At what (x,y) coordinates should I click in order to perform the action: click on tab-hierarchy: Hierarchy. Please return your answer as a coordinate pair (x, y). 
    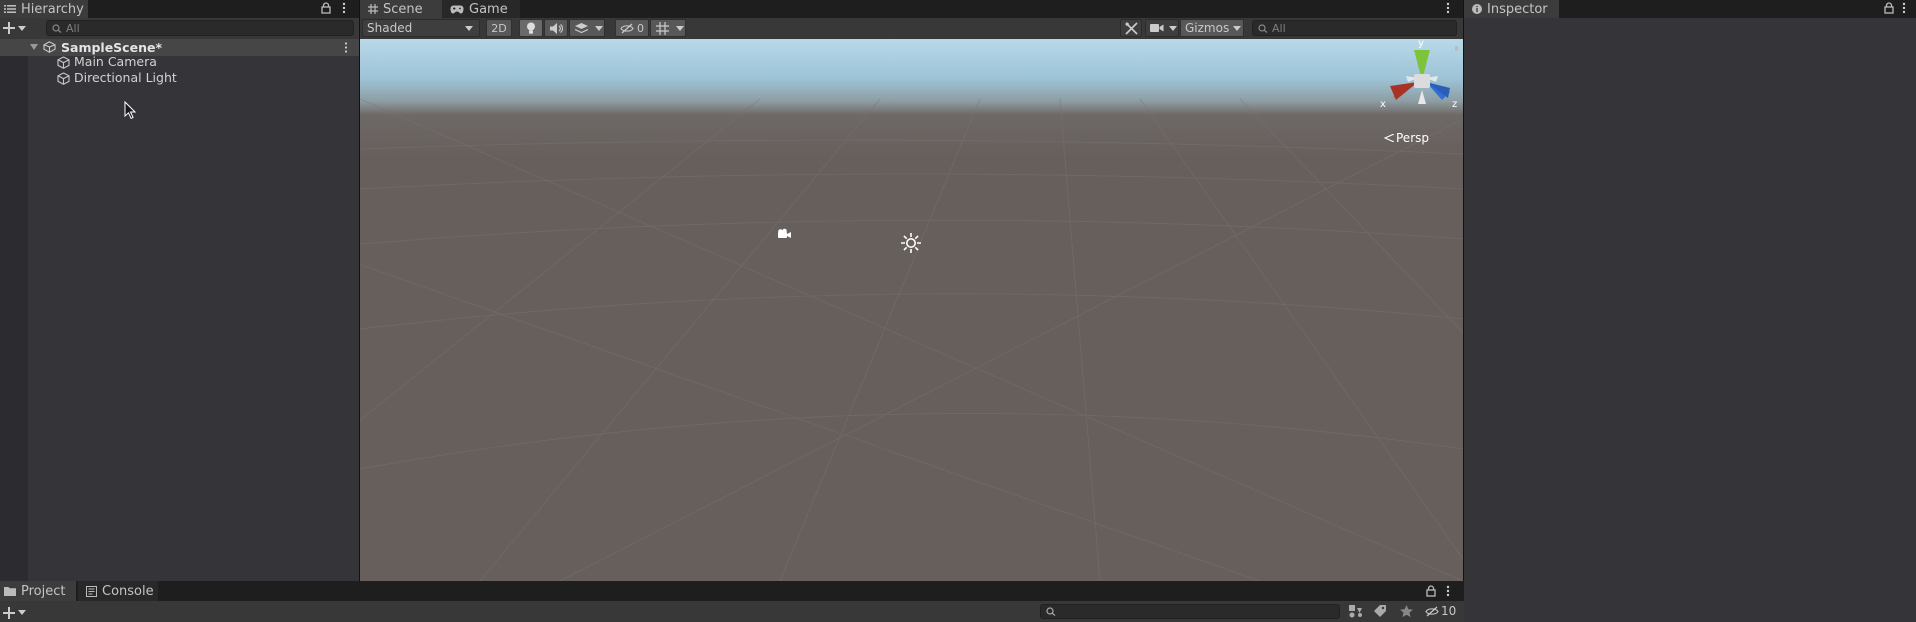
    Looking at the image, I should click on (44, 9).